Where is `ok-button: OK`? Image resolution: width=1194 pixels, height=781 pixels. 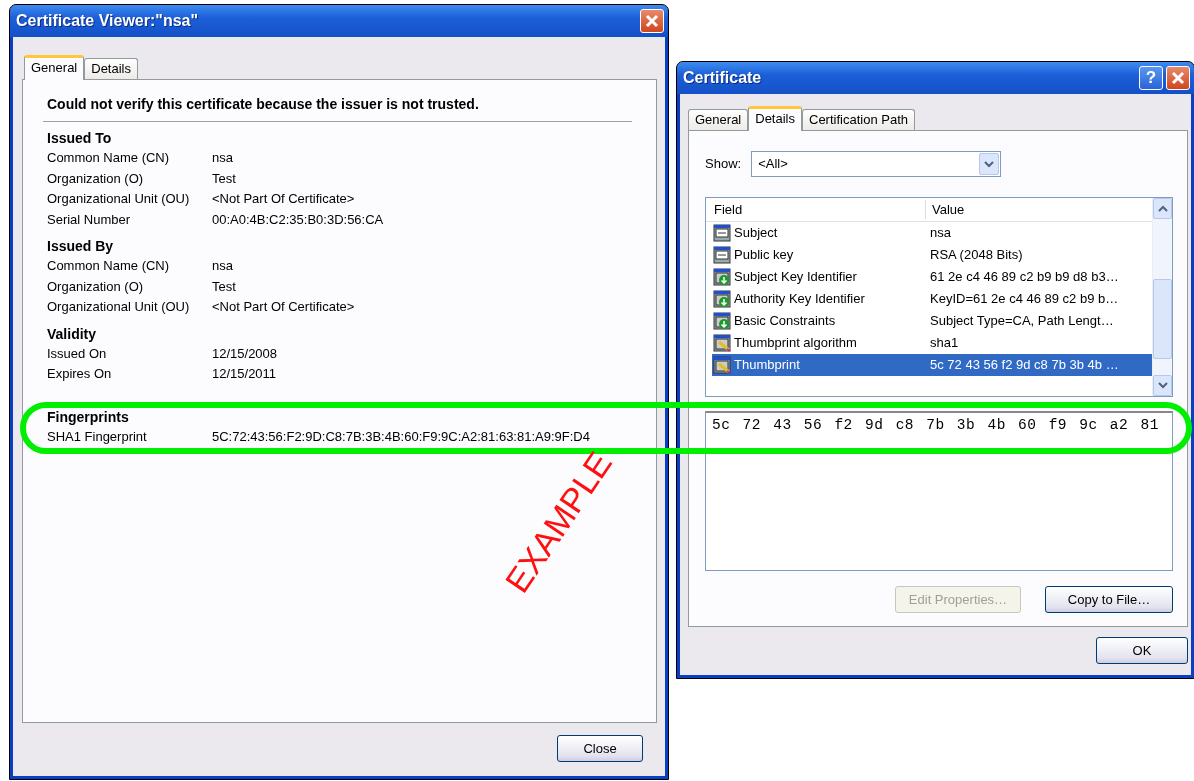
ok-button: OK is located at coordinates (1142, 650).